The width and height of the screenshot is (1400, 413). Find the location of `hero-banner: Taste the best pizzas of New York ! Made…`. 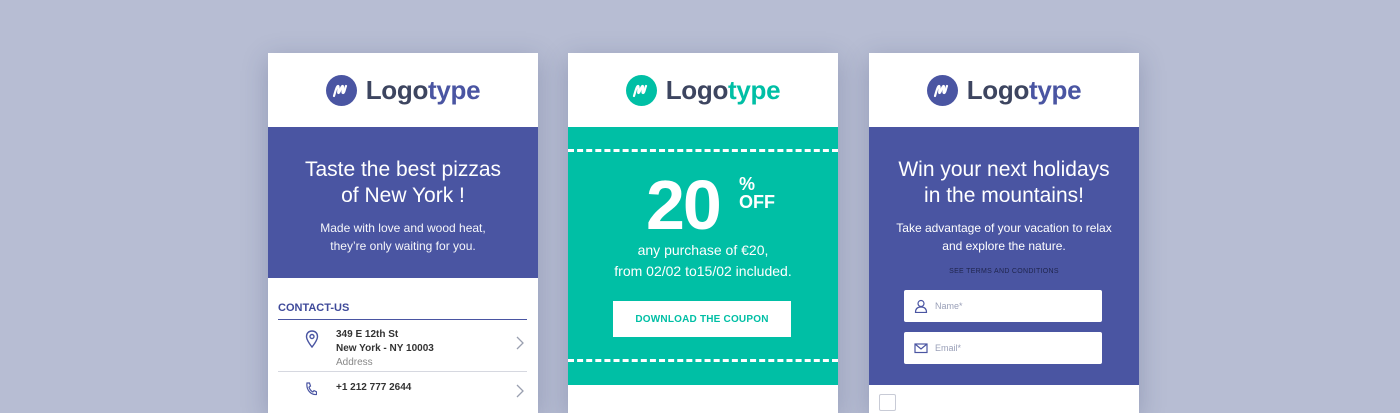

hero-banner: Taste the best pizzas of New York ! Made… is located at coordinates (403, 202).